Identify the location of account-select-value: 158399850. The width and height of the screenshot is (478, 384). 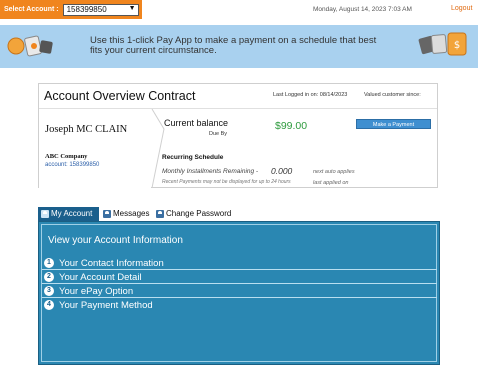
(86, 9).